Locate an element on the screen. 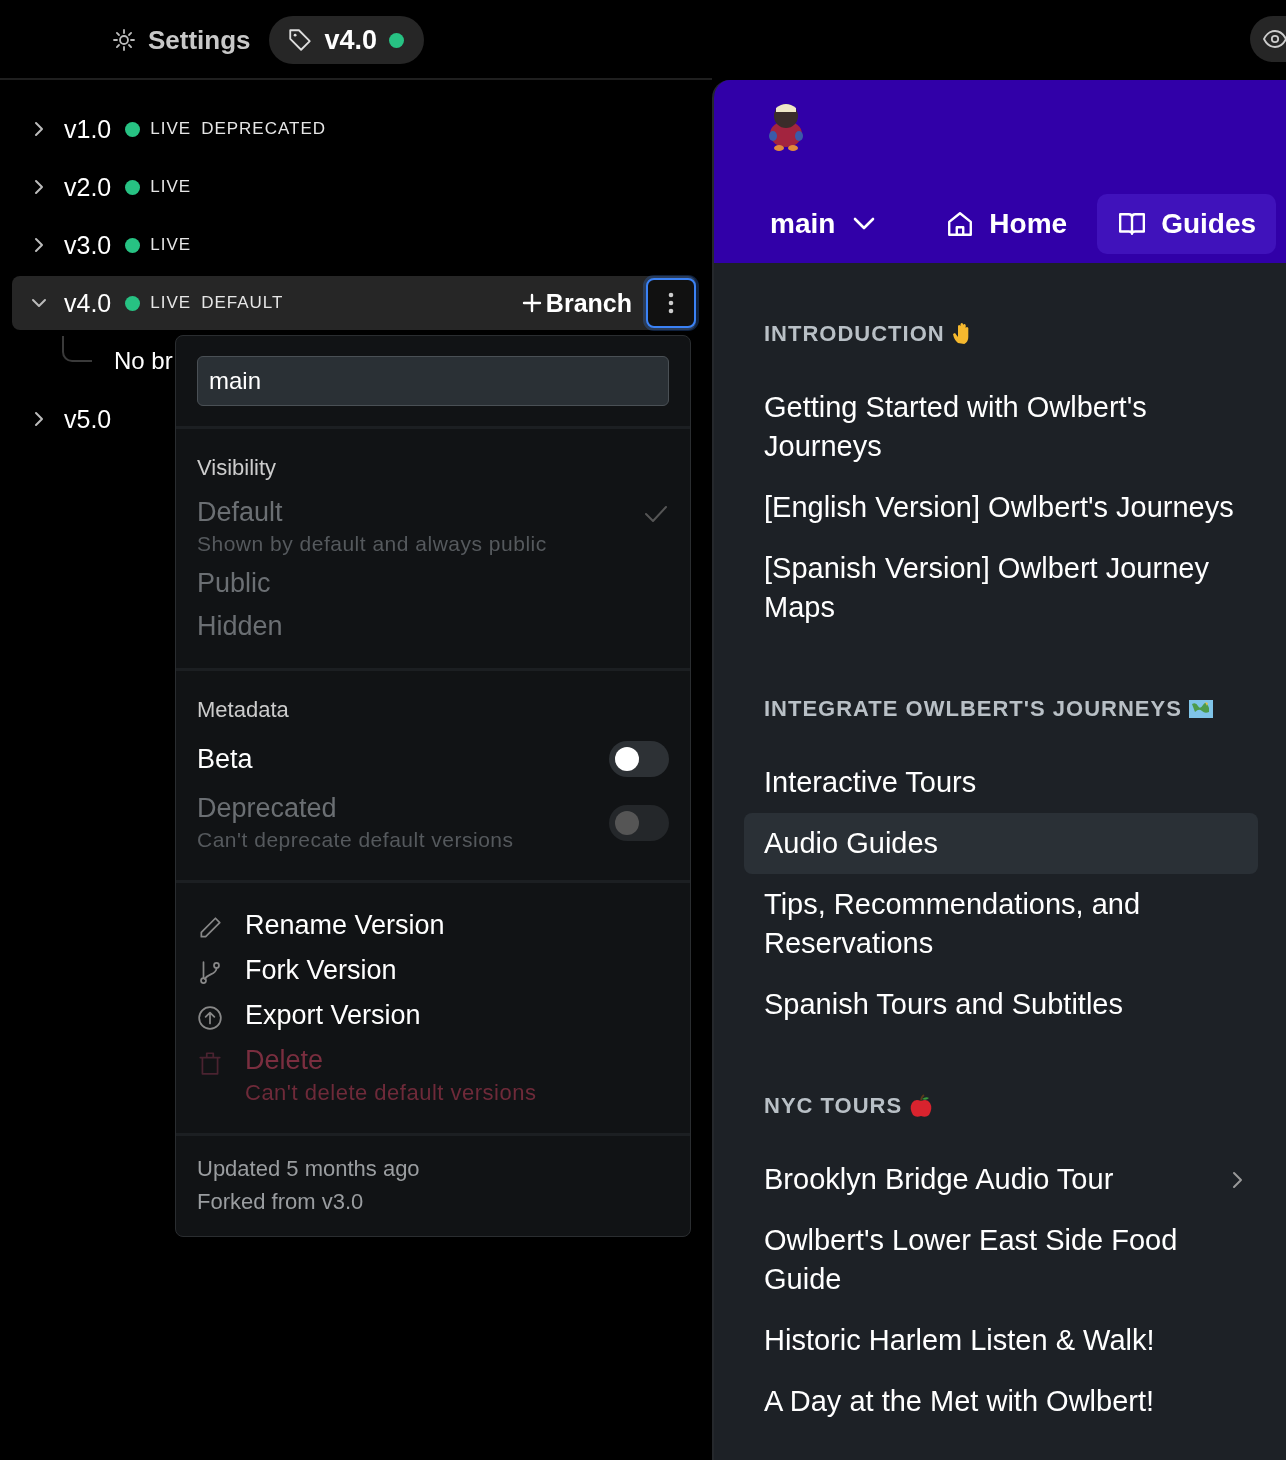  version-row: v2.0 LIVE is located at coordinates (354, 187).